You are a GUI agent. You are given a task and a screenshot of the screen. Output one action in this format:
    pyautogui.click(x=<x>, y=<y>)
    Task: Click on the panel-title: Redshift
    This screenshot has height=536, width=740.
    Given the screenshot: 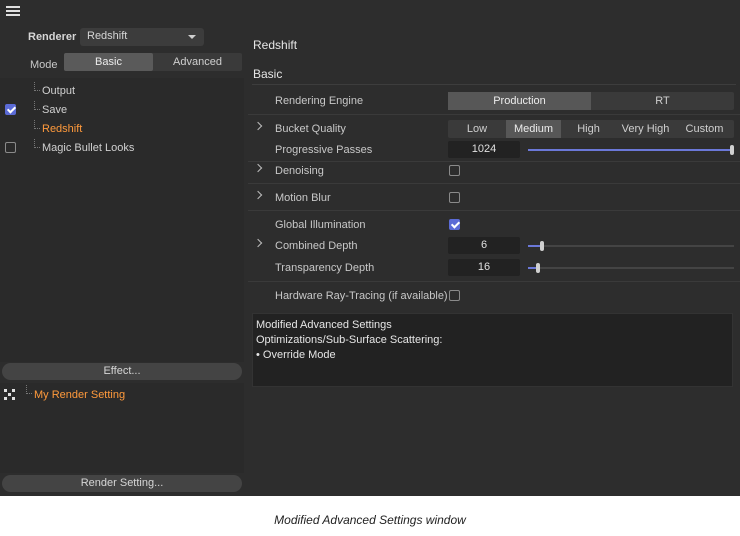 What is the action you would take?
    pyautogui.click(x=275, y=45)
    